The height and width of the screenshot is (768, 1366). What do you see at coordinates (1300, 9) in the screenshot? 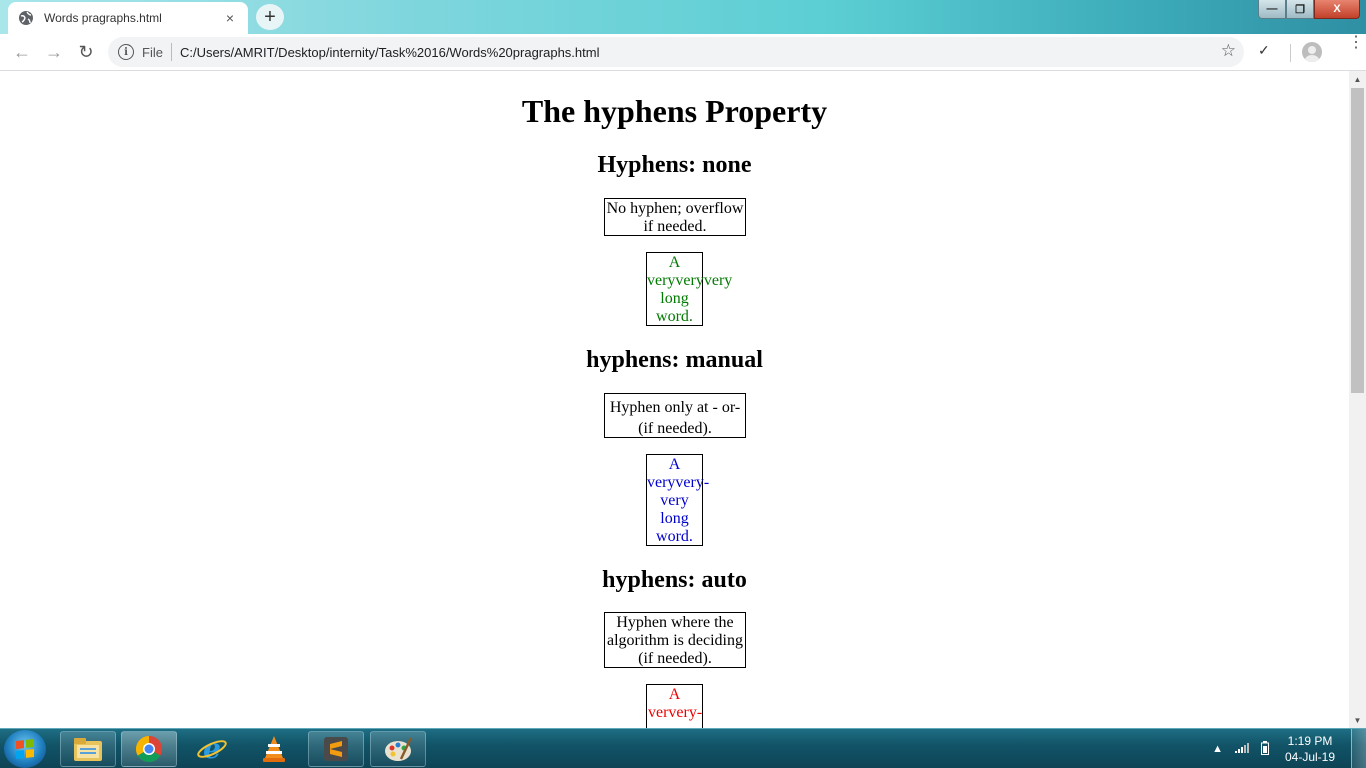
I see `restore-button: ❐` at bounding box center [1300, 9].